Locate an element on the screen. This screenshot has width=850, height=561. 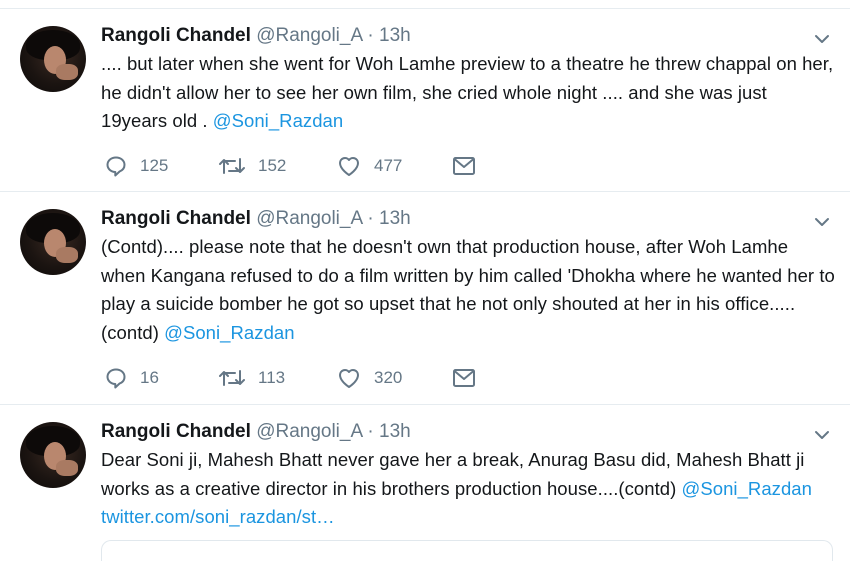
retweet-count: 152 is located at coordinates (272, 165).